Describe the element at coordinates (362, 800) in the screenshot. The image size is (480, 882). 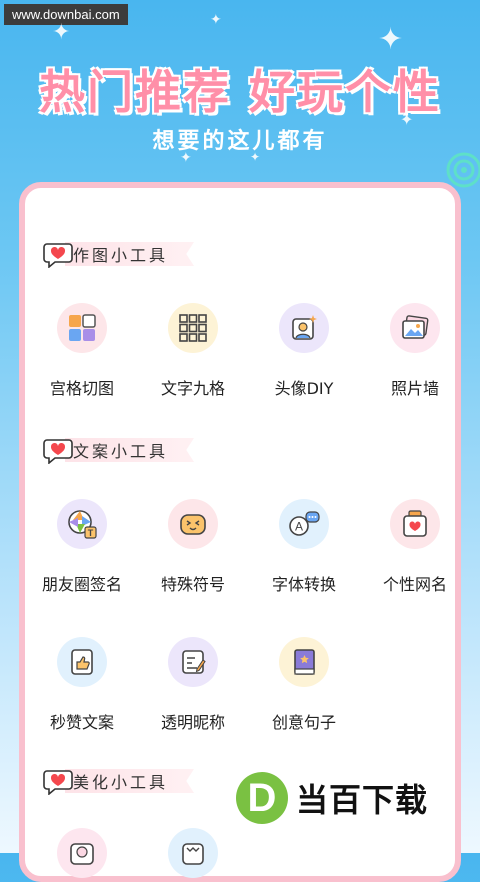
I see `brand-name: 当百下载` at that location.